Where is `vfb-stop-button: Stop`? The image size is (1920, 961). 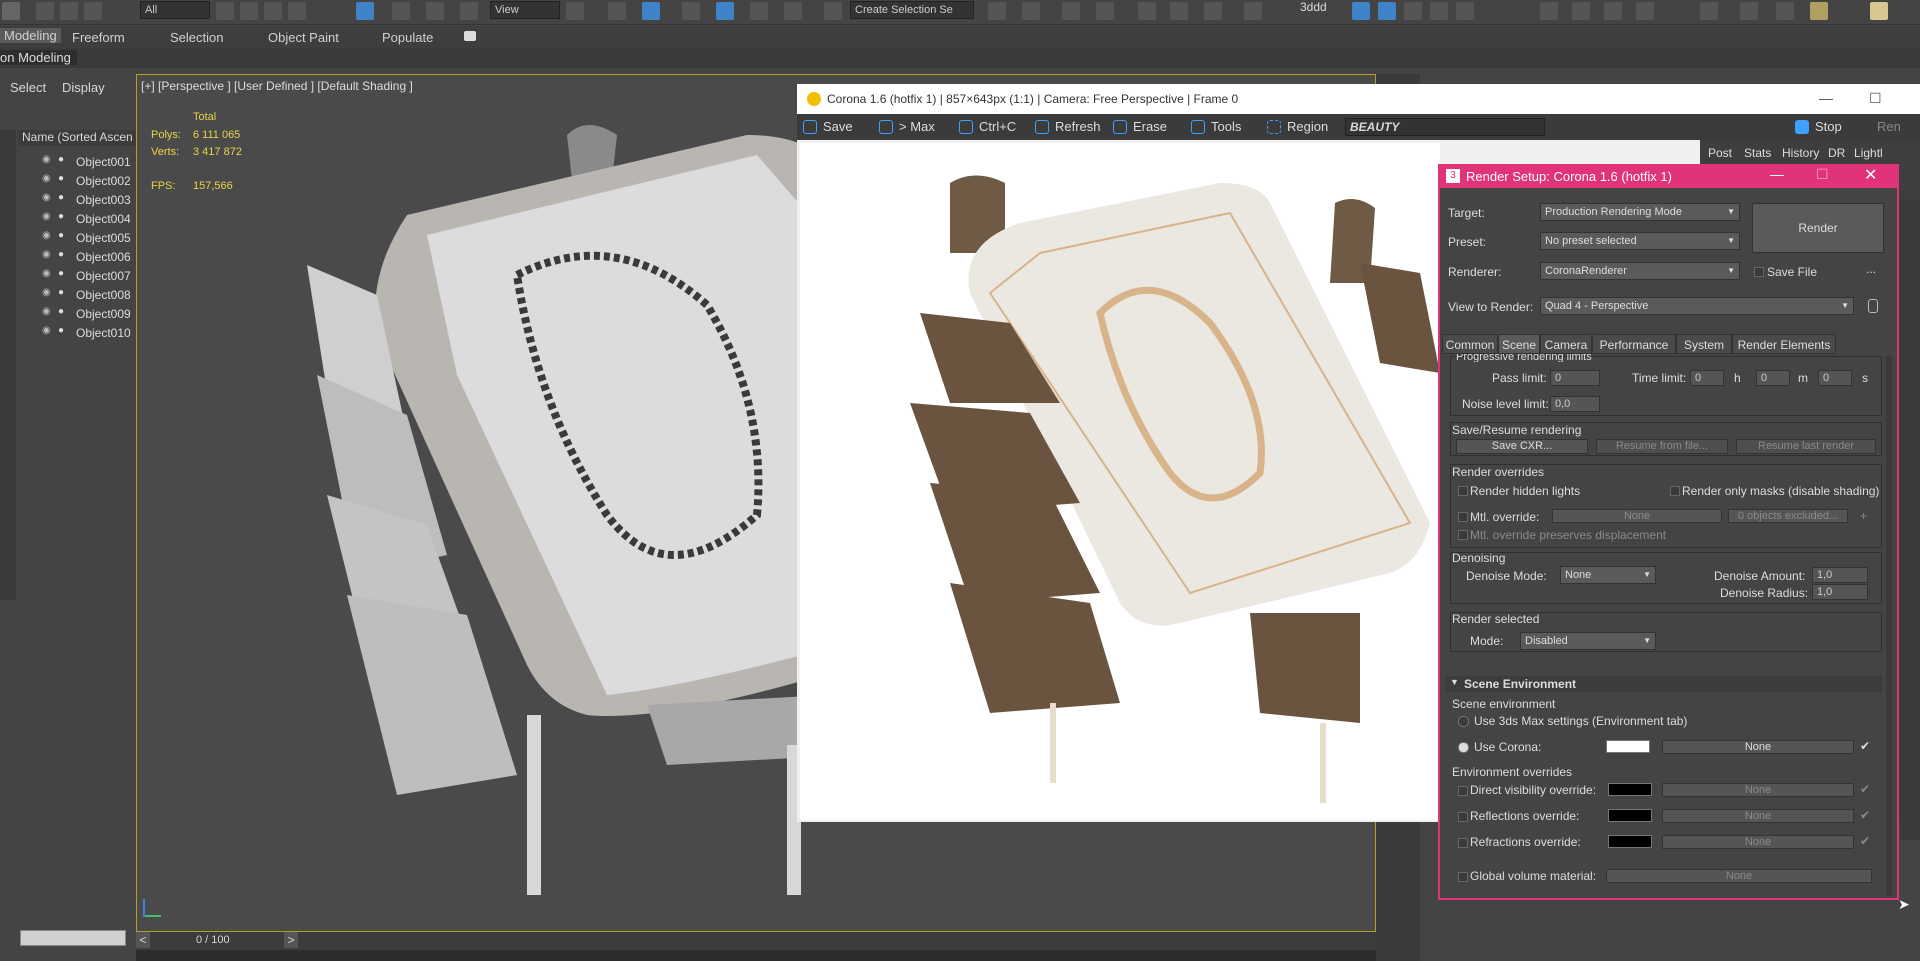
vfb-stop-button: Stop is located at coordinates (1818, 126).